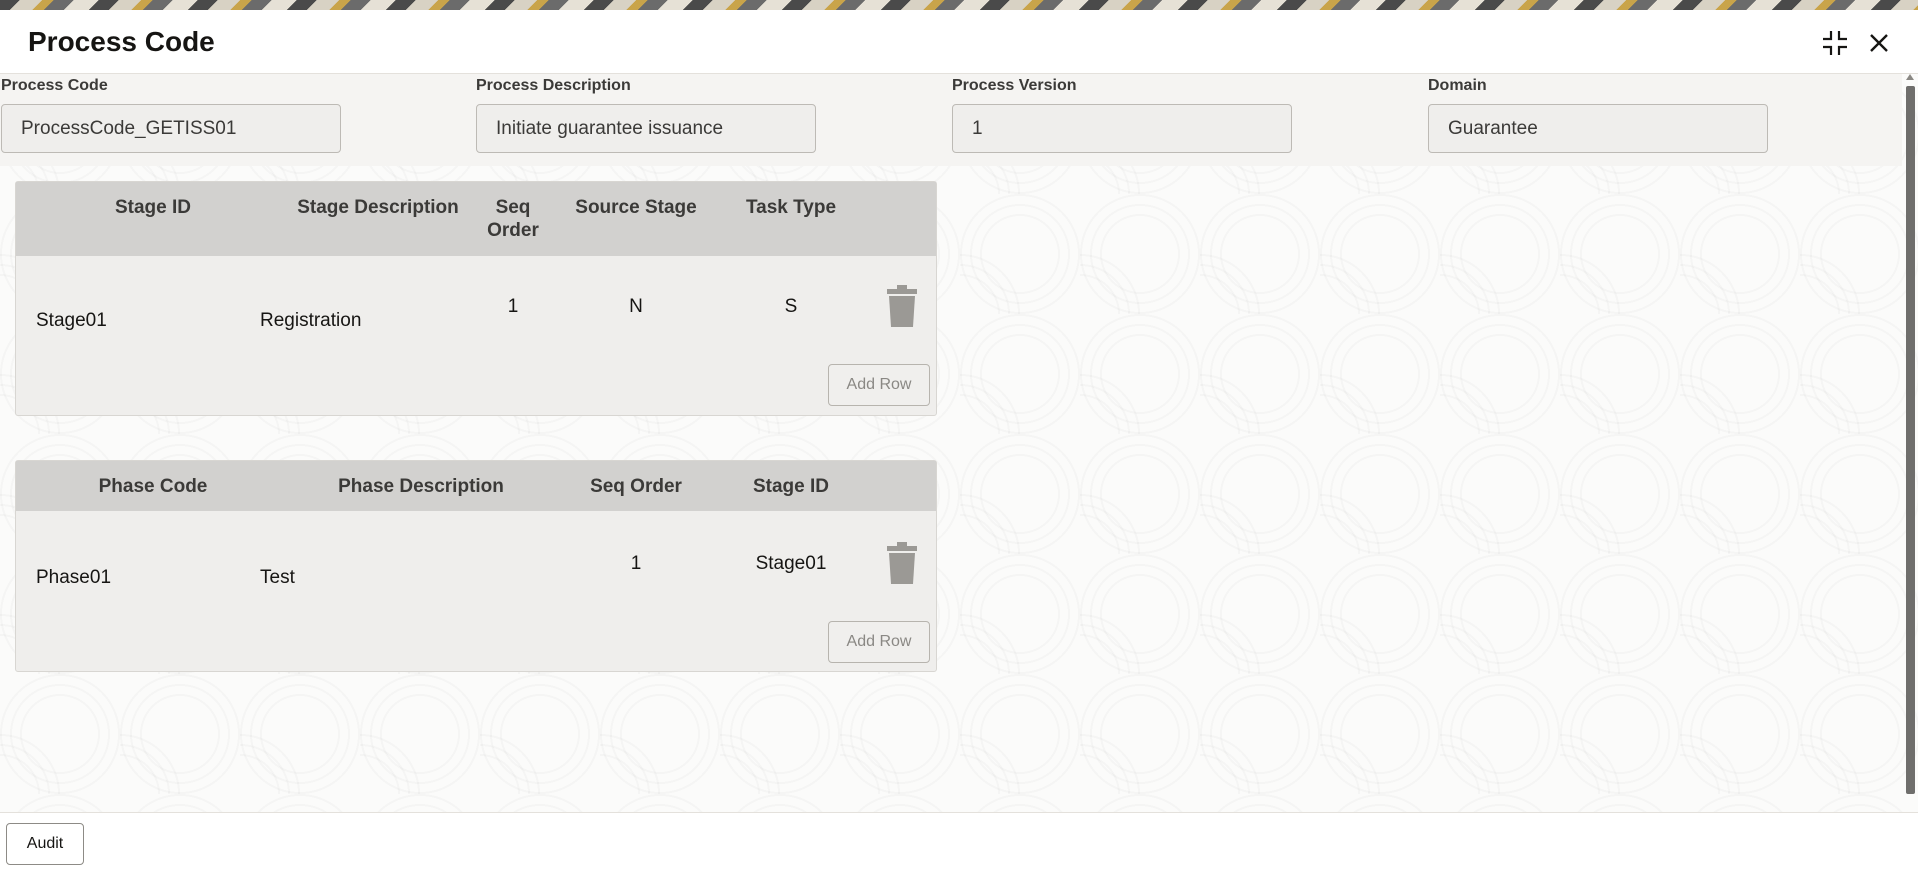 The width and height of the screenshot is (1918, 870). What do you see at coordinates (277, 577) in the screenshot?
I see `cell-phase-description: Test` at bounding box center [277, 577].